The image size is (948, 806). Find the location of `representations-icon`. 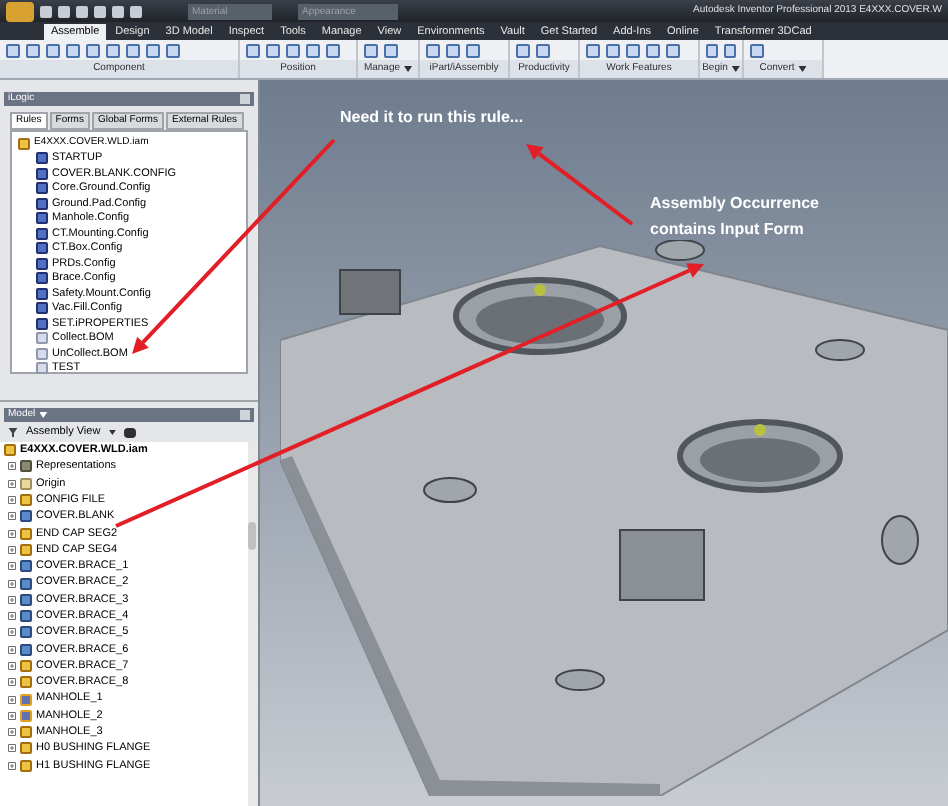

representations-icon is located at coordinates (26, 466).